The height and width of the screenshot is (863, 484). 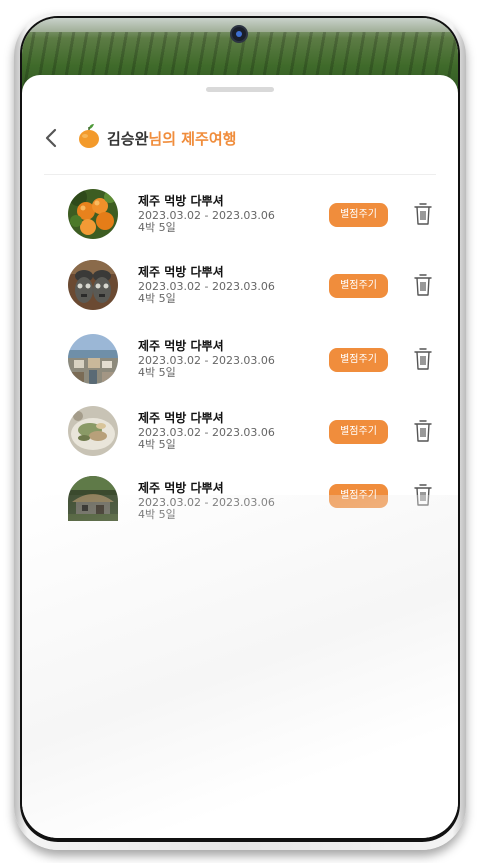 What do you see at coordinates (89, 136) in the screenshot?
I see `tangerine-icon` at bounding box center [89, 136].